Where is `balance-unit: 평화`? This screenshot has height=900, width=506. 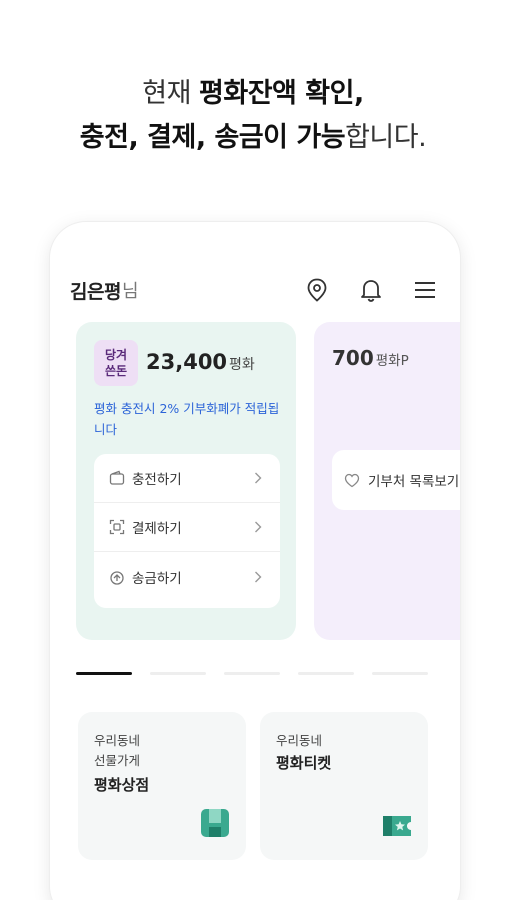 balance-unit: 평화 is located at coordinates (242, 365).